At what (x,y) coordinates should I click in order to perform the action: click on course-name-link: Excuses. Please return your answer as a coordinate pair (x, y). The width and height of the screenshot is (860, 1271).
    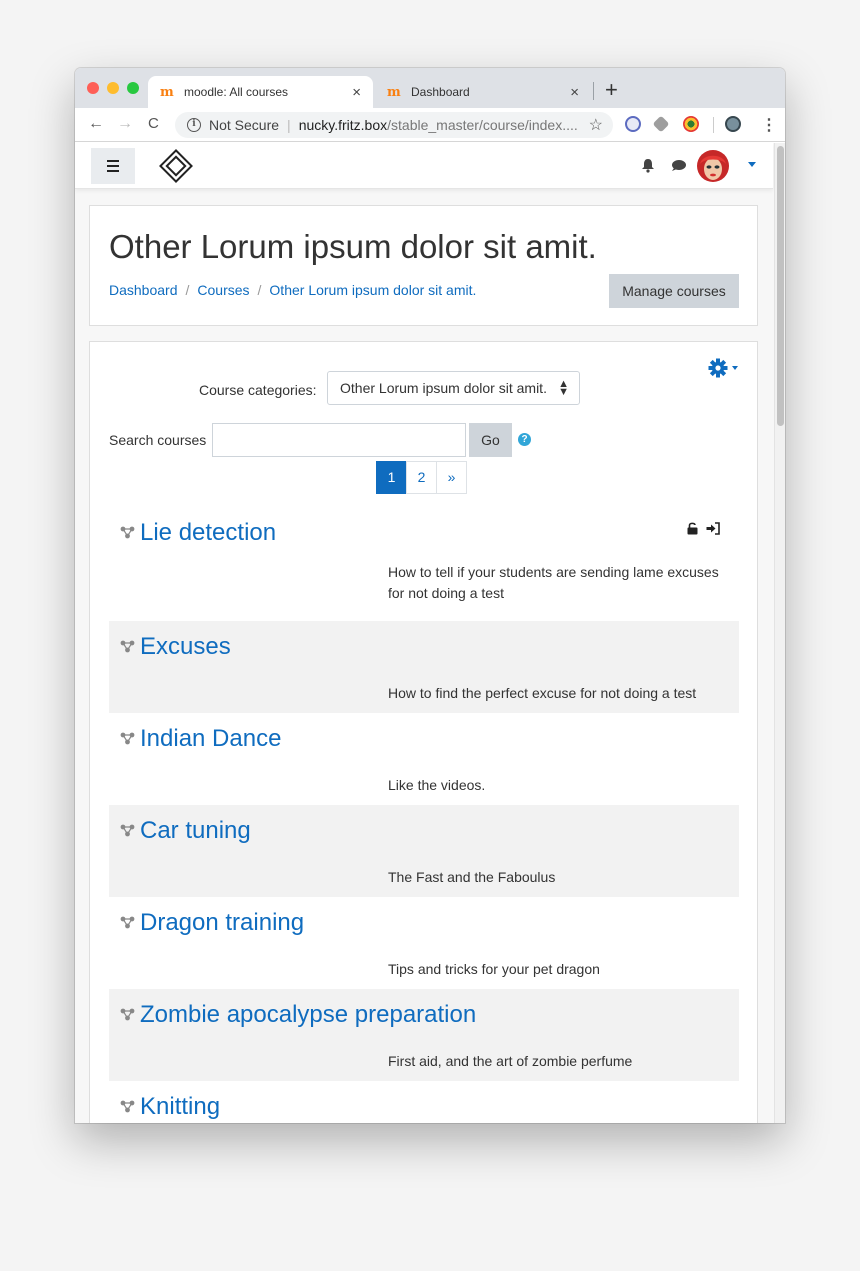
    Looking at the image, I should click on (185, 647).